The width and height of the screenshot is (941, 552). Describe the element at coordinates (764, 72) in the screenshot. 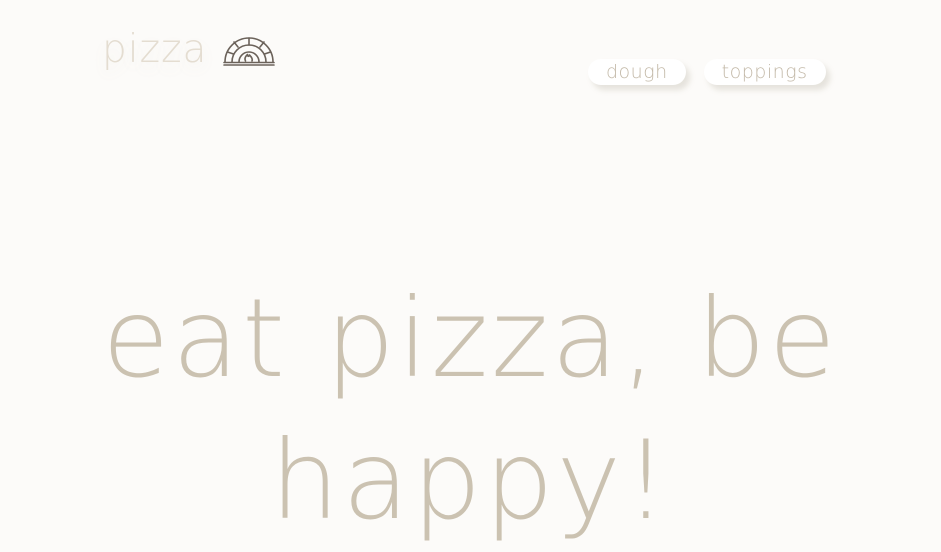

I see `nav-toppings-button: toppings` at that location.